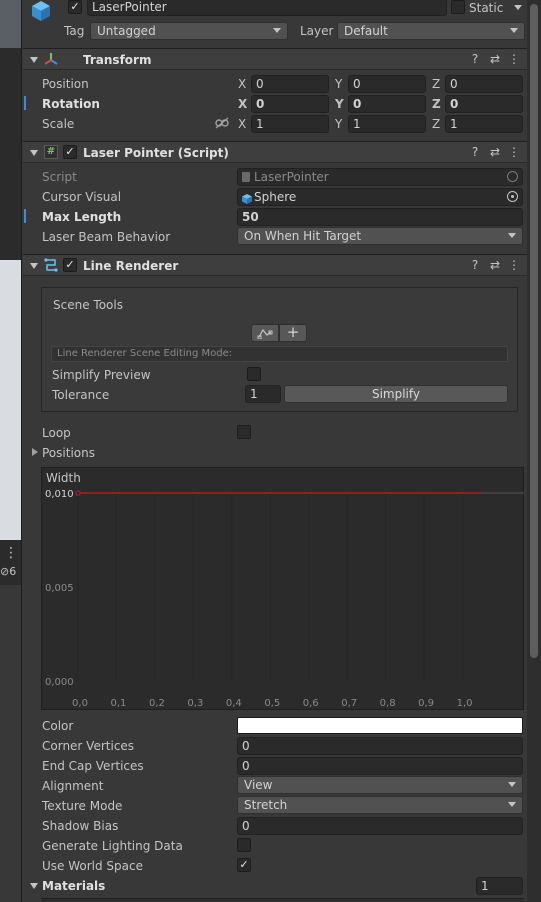  I want to click on line-renderer-header: ✓ Line Renderer ? ⇄ ⋮, so click(275, 265).